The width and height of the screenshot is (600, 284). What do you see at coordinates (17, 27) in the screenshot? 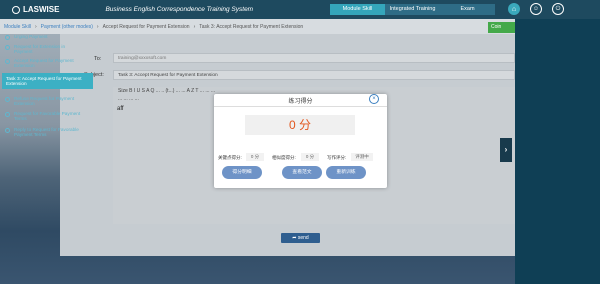
I see `breadcrumb-item: Module Skill` at bounding box center [17, 27].